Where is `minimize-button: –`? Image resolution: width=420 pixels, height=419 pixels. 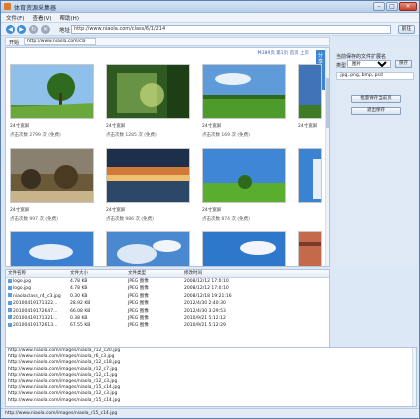
minimize-button: – is located at coordinates (379, 6).